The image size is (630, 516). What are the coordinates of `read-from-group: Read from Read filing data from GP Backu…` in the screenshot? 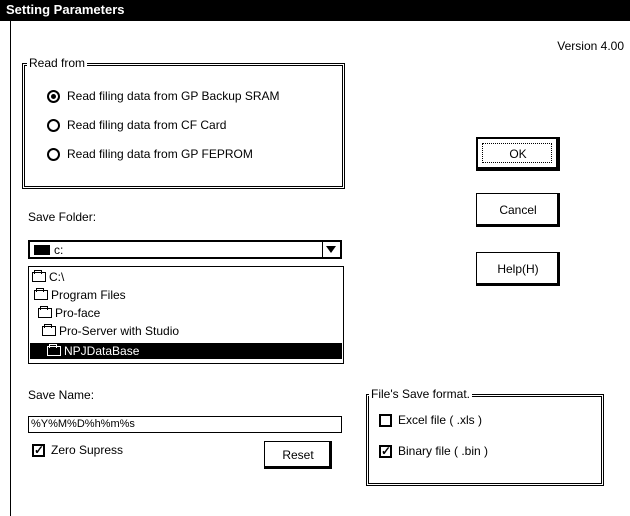 It's located at (183, 122).